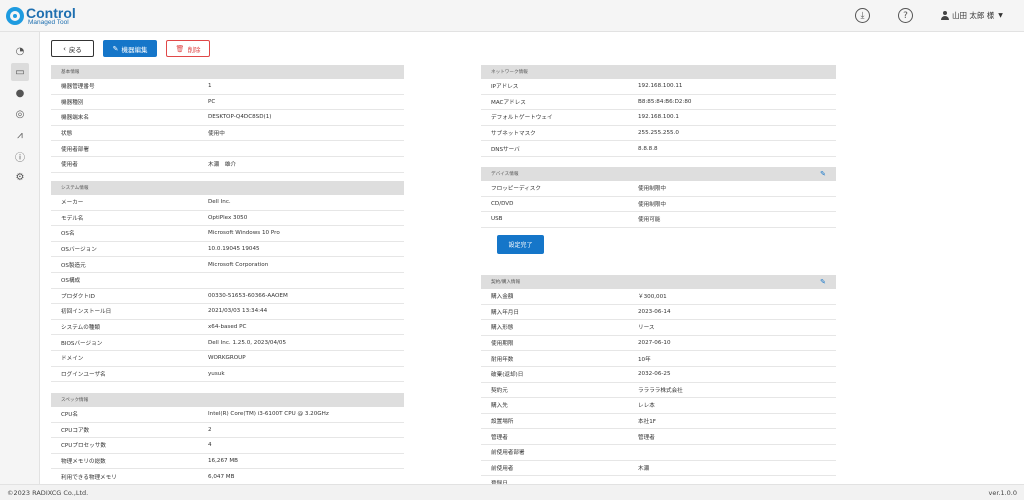 The image size is (1024, 500). I want to click on field-value: B8:85:84:B6:D2:80, so click(665, 101).